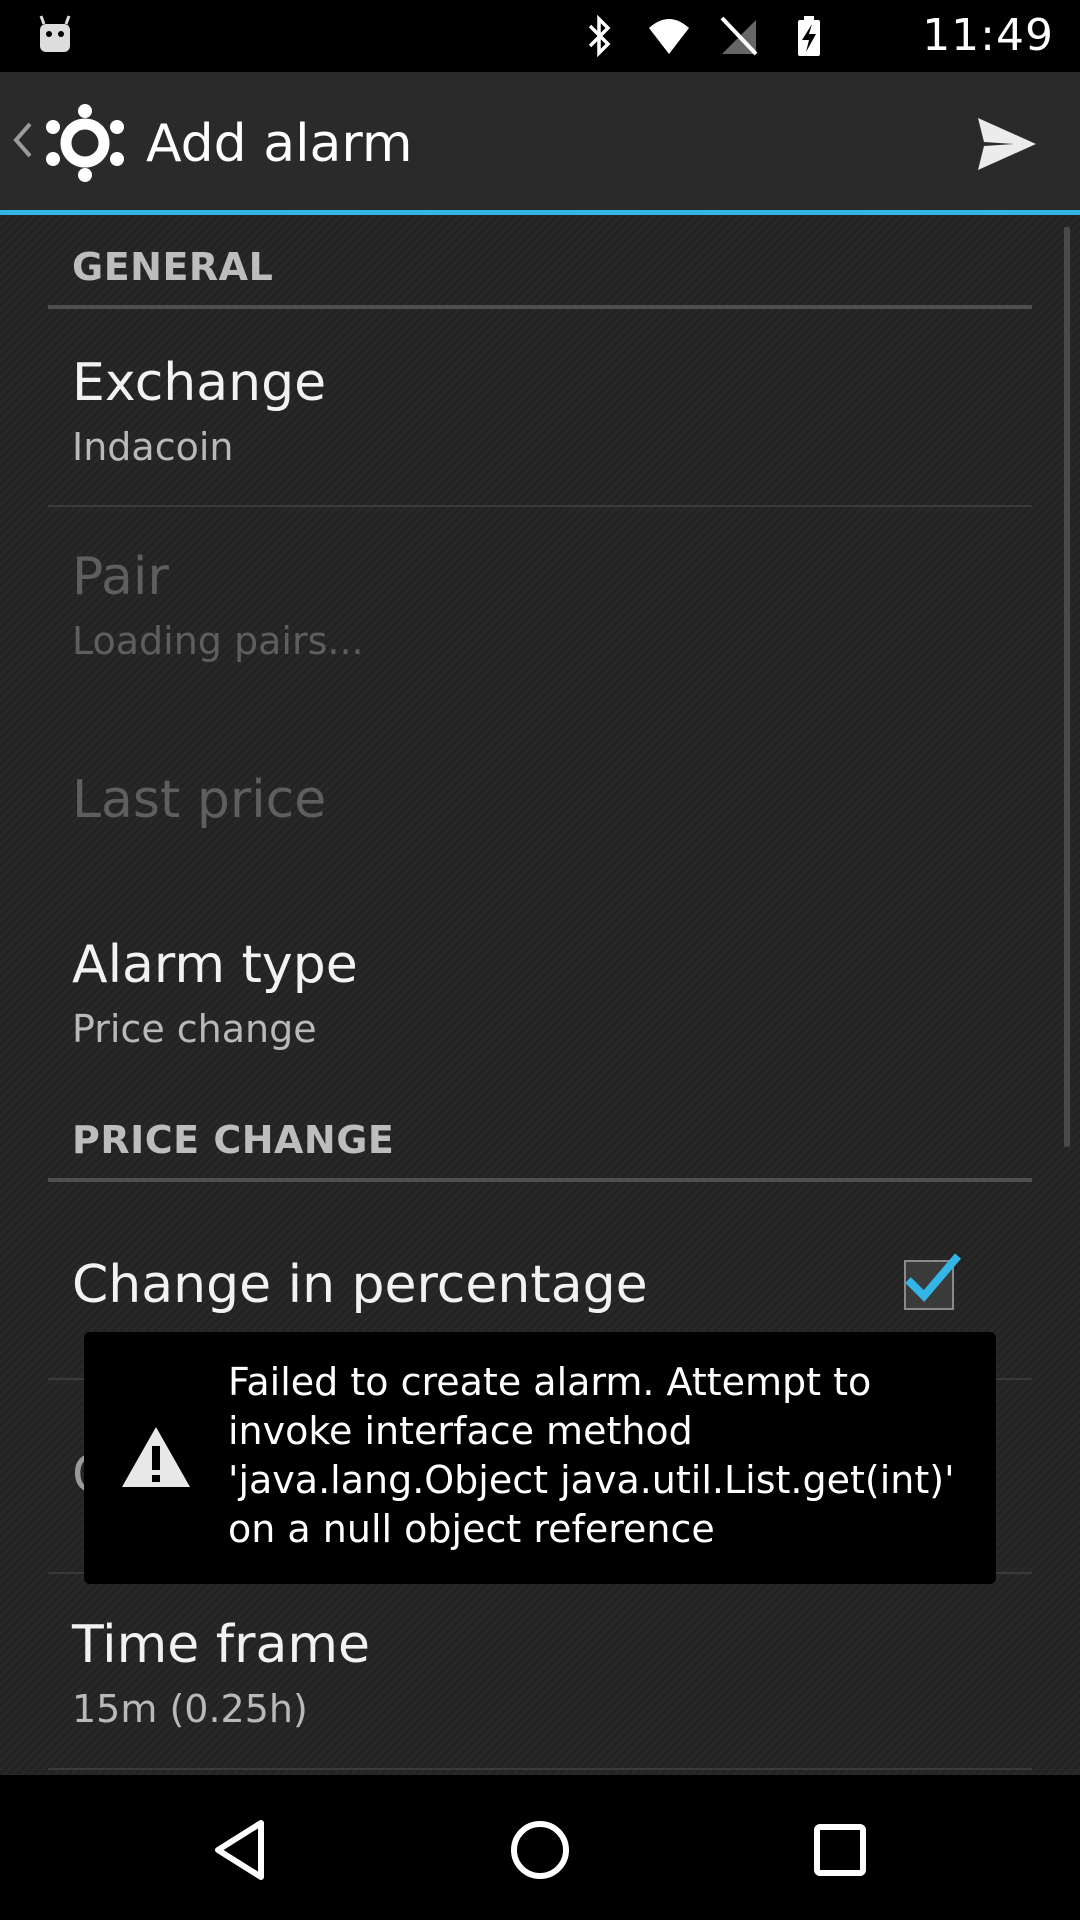 This screenshot has height=1920, width=1080. What do you see at coordinates (279, 144) in the screenshot?
I see `page-title: Add alarm` at bounding box center [279, 144].